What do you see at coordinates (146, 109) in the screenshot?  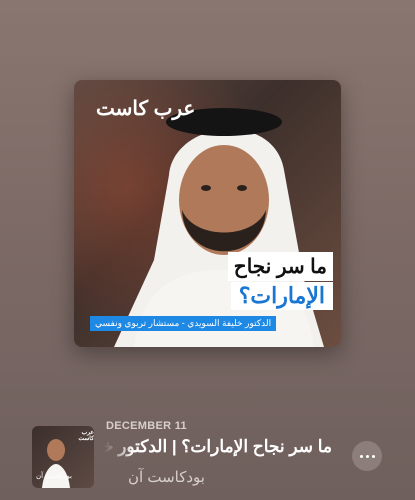 I see `brand-logo: عرب كاست` at bounding box center [146, 109].